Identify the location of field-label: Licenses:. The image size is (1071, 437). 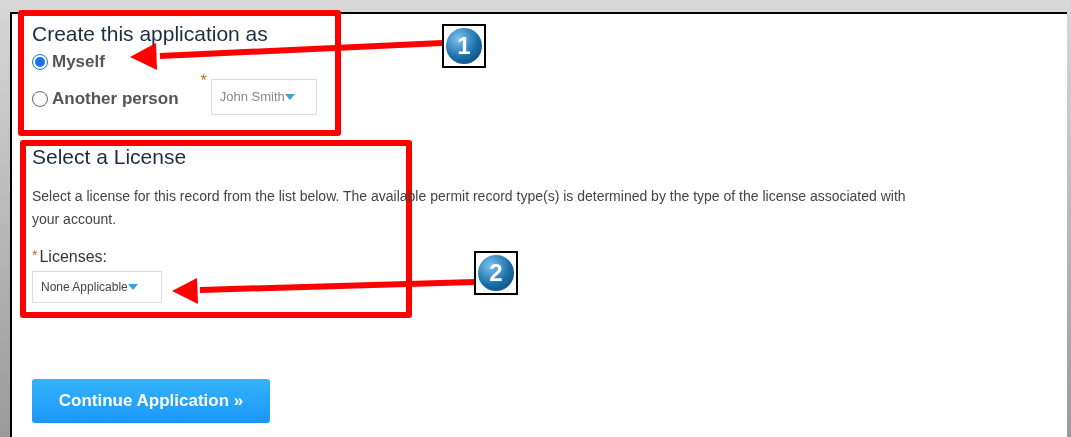
(73, 257).